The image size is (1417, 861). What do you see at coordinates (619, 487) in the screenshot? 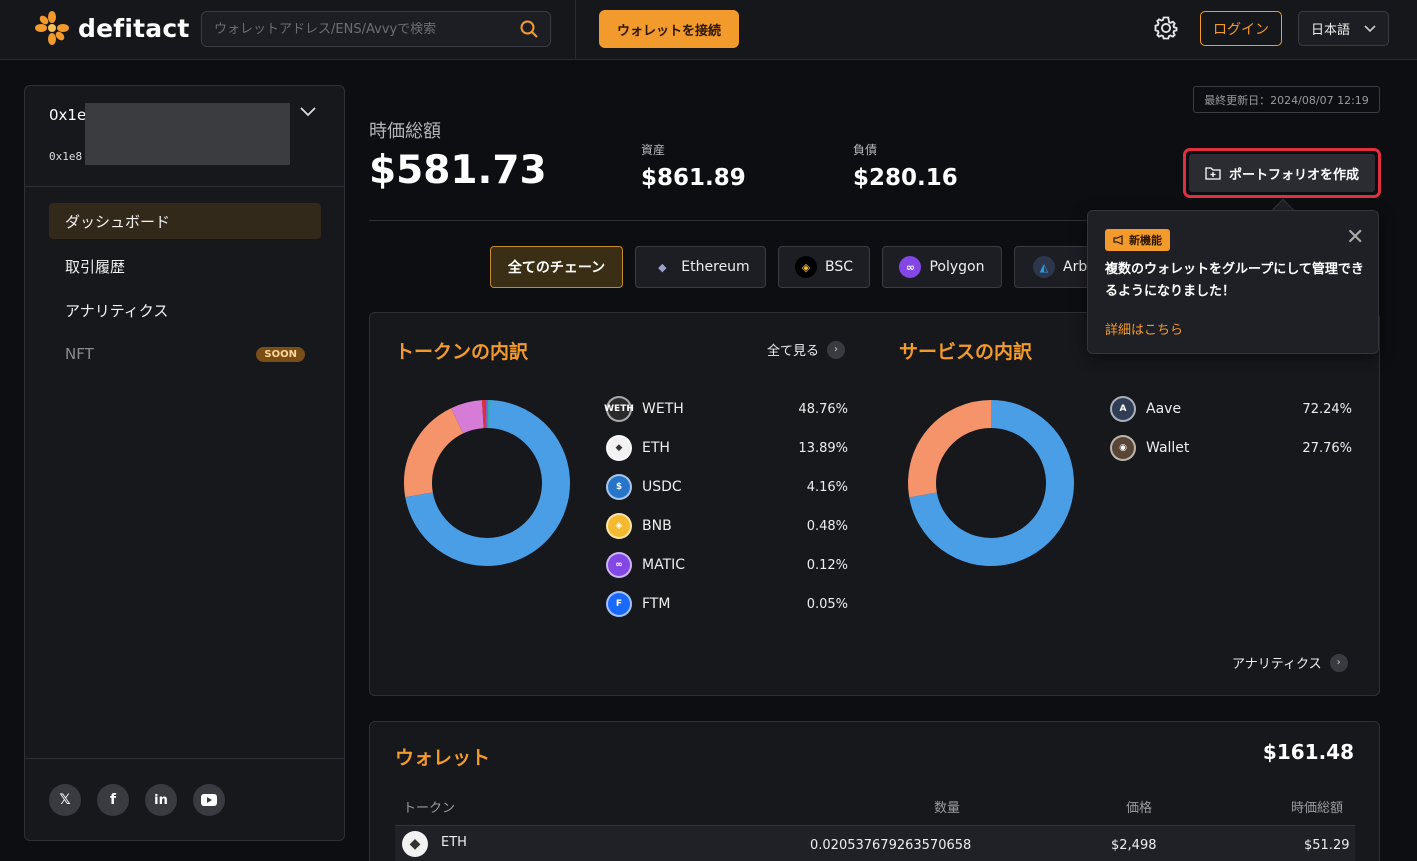
I see `usdc-icon: $` at bounding box center [619, 487].